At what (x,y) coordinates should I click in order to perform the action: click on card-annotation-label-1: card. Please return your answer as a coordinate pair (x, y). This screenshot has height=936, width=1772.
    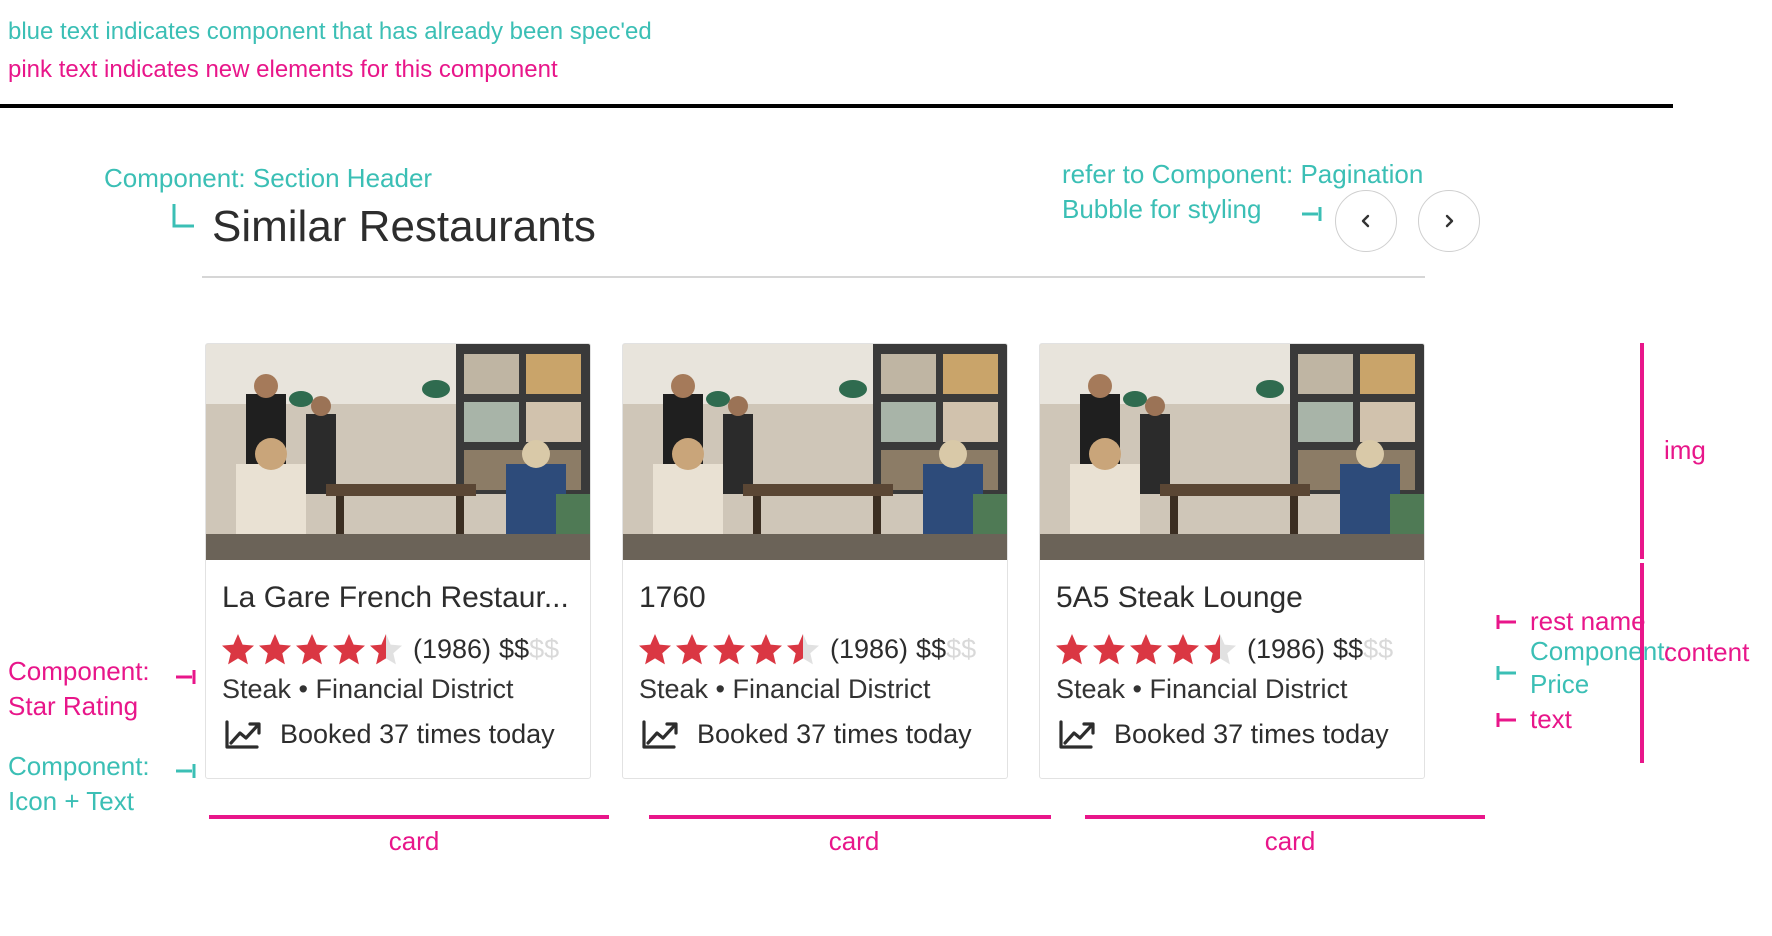
    Looking at the image, I should click on (414, 841).